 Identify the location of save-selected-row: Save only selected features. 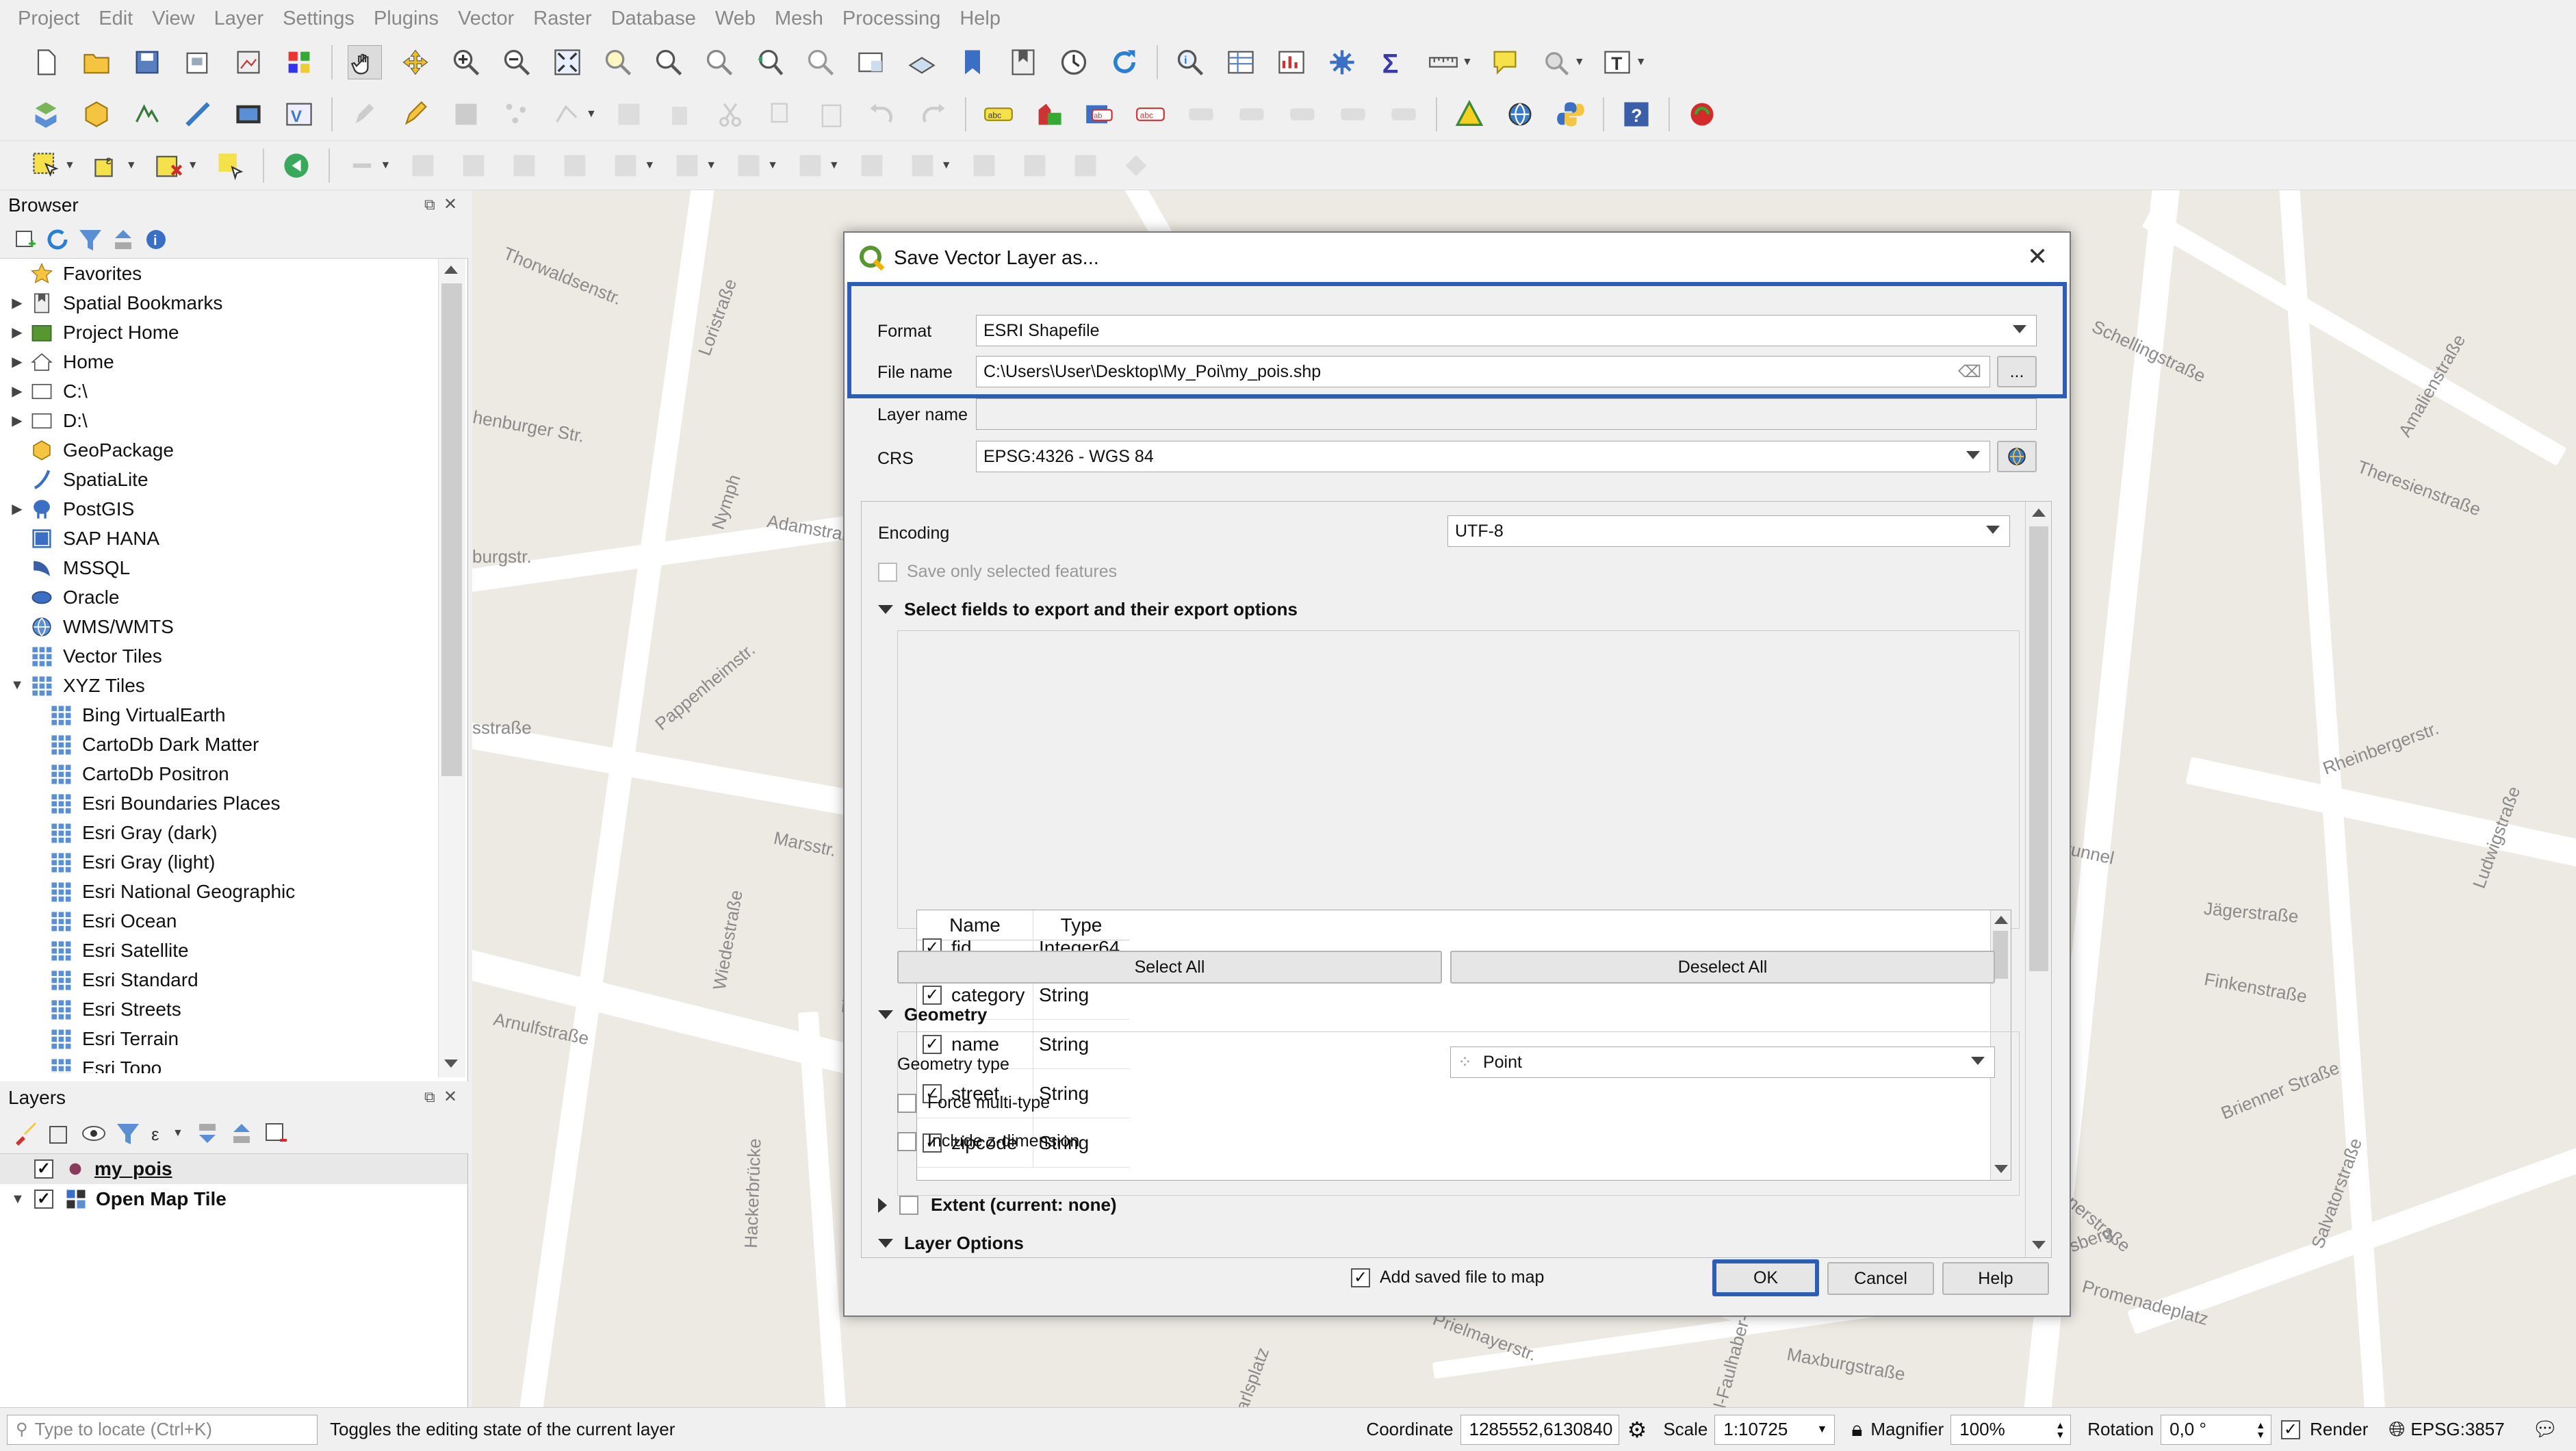
(997, 572).